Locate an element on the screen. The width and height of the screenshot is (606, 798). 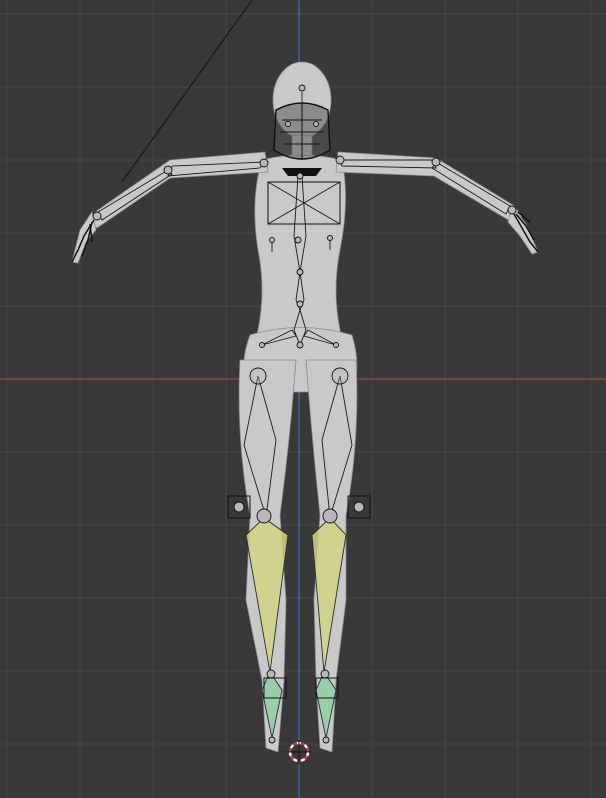
head-joint is located at coordinates (302, 88).